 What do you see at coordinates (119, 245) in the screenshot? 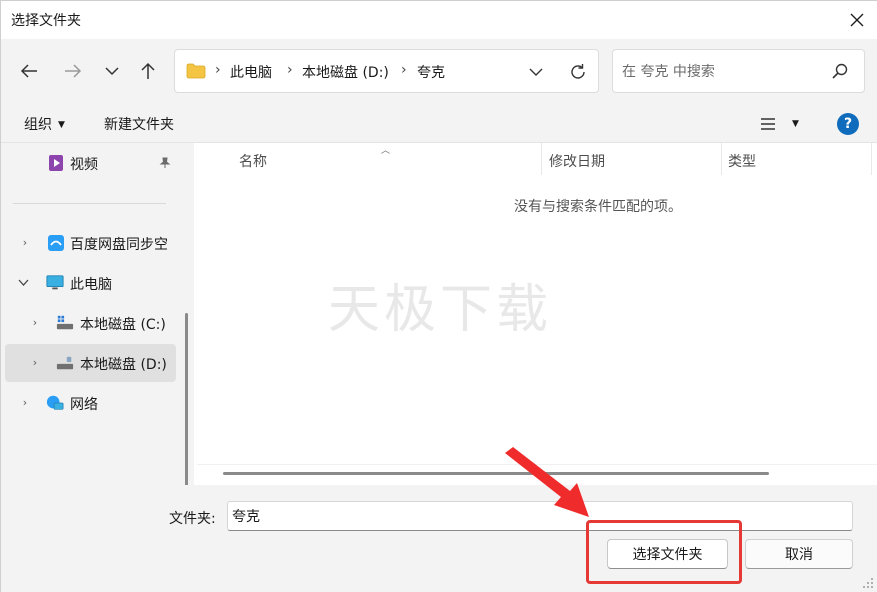
I see `sidebar-item-label: 百度网盘同步空` at bounding box center [119, 245].